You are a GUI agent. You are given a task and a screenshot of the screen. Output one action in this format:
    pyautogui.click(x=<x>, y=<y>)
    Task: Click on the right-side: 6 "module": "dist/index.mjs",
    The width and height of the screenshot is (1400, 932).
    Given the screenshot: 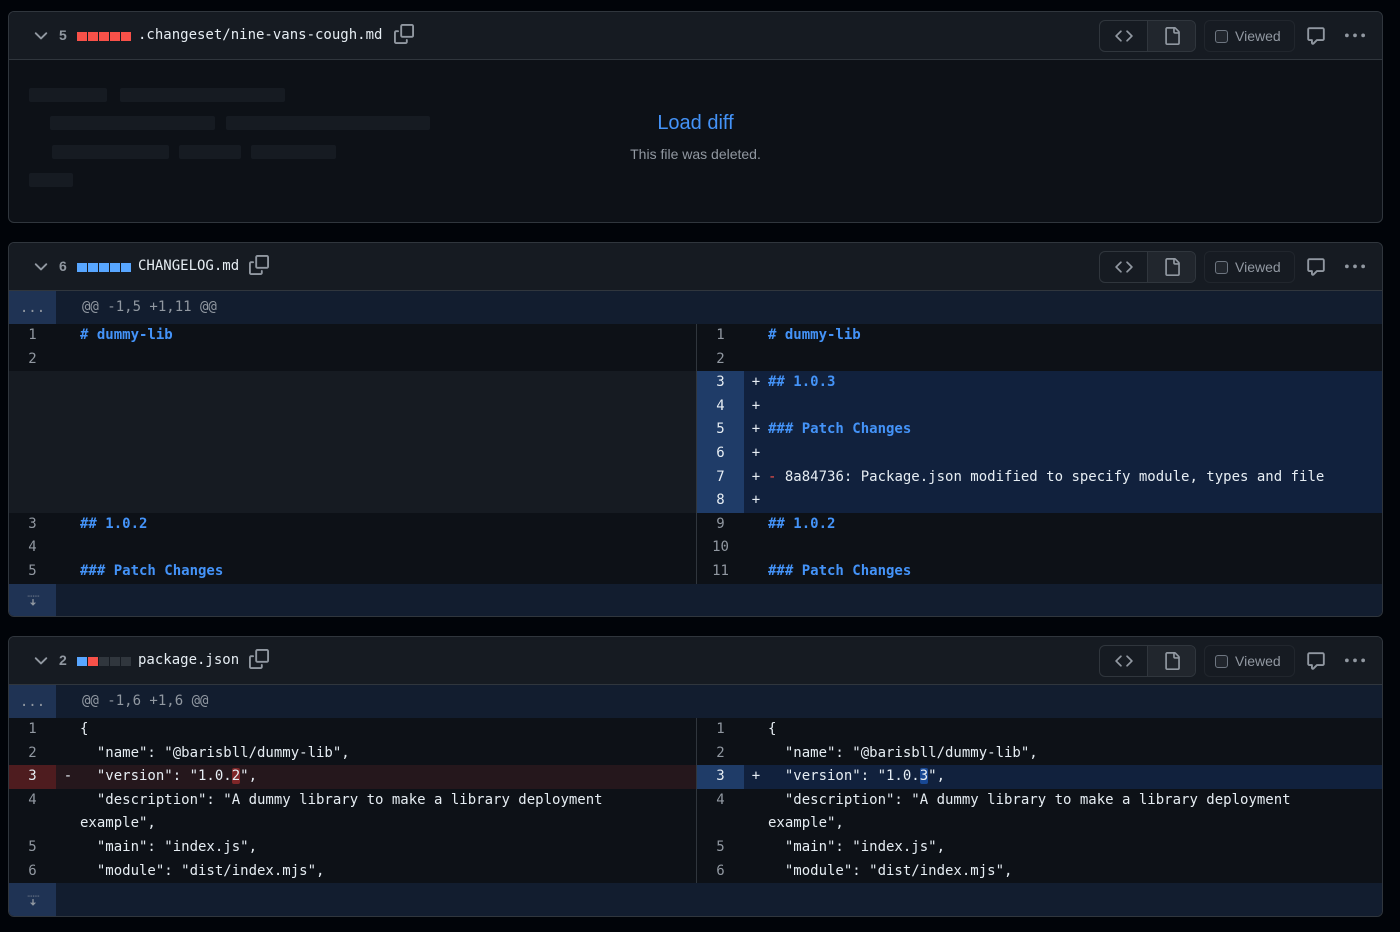 What is the action you would take?
    pyautogui.click(x=1039, y=871)
    